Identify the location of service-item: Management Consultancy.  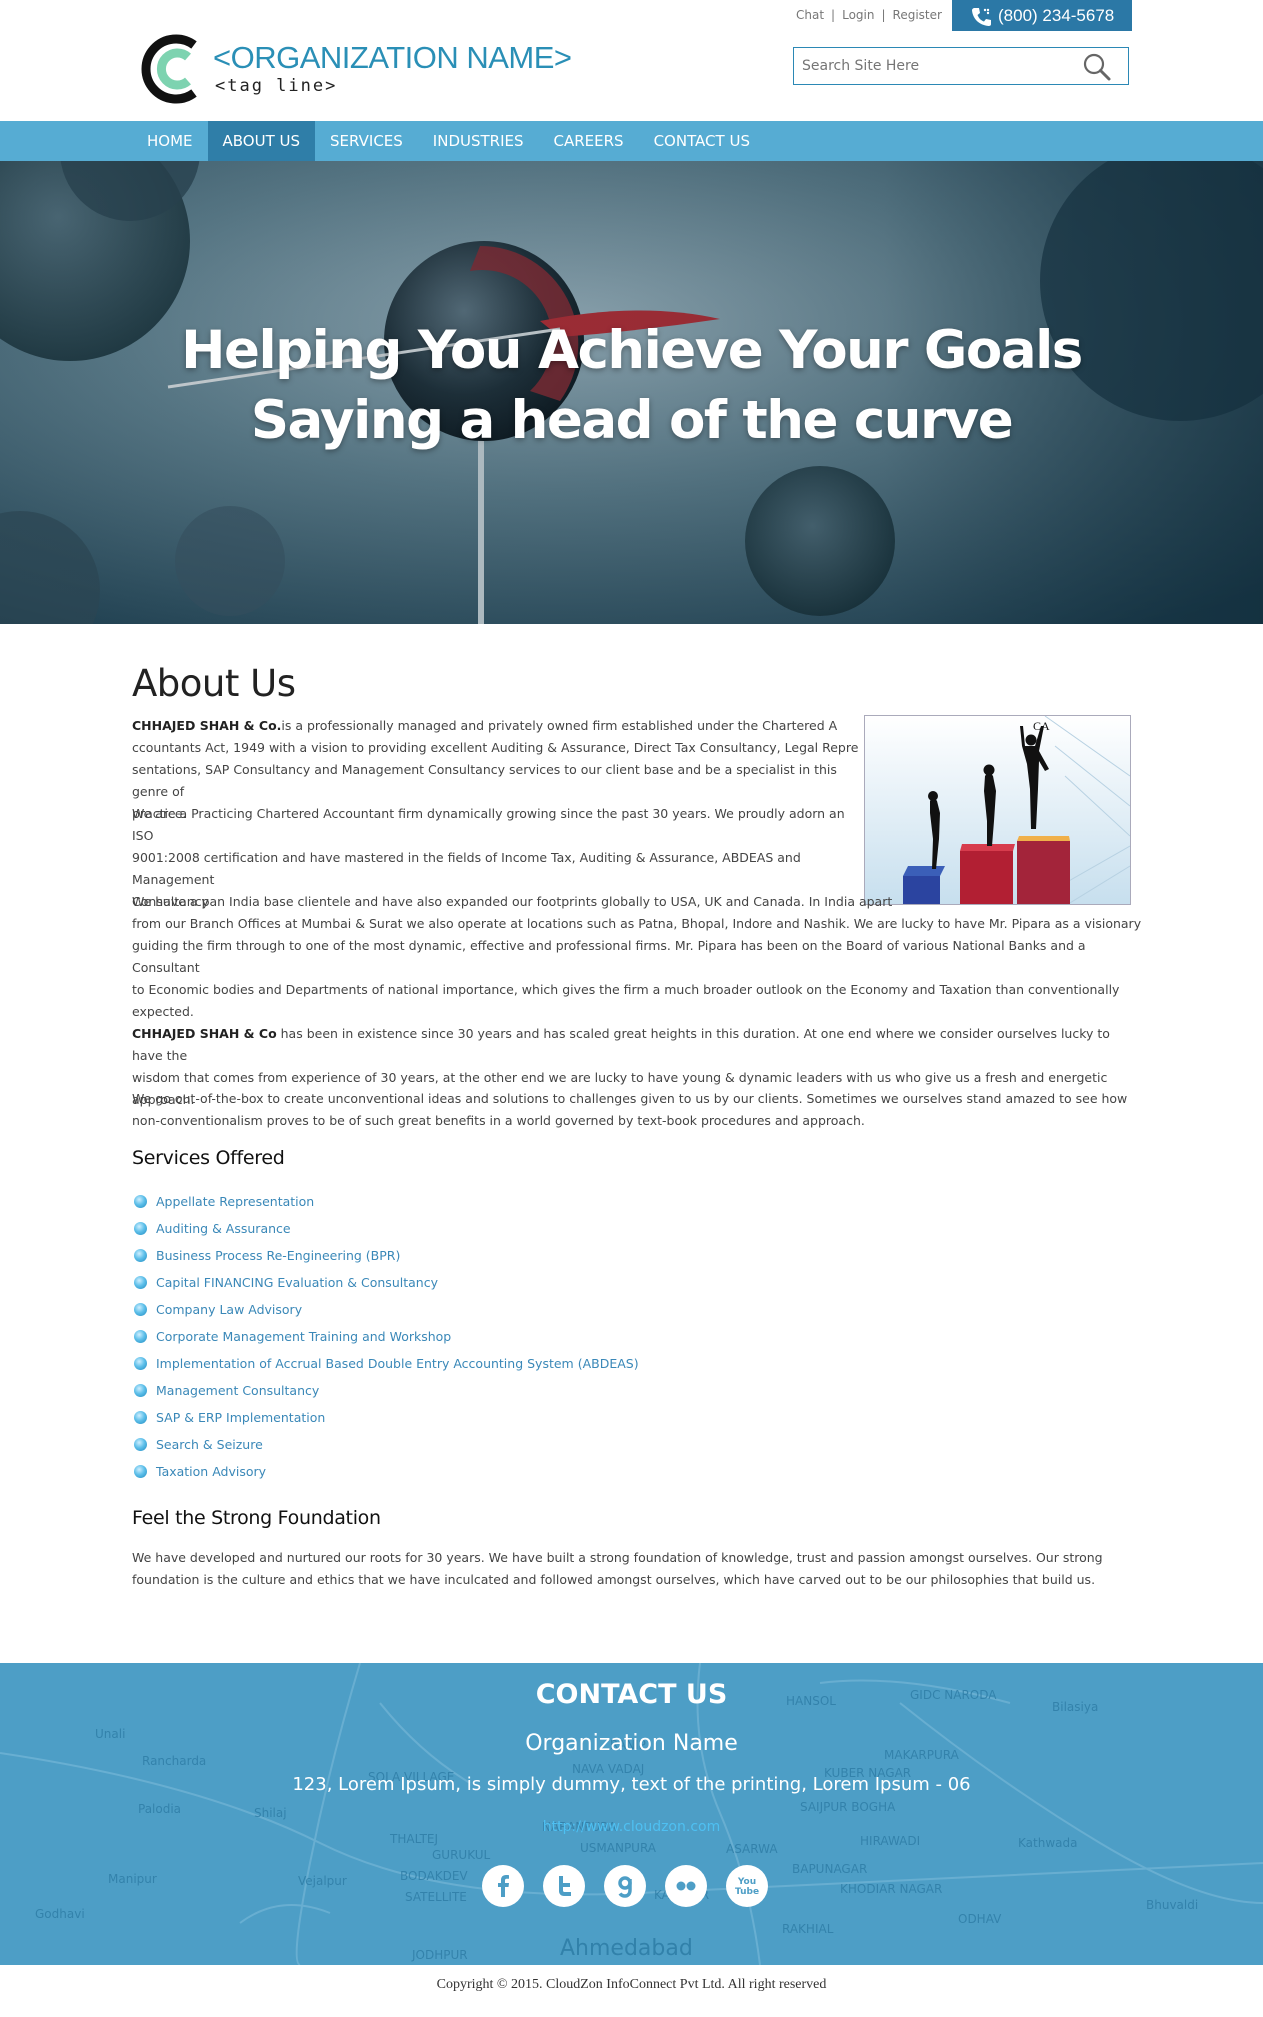
(385, 1390).